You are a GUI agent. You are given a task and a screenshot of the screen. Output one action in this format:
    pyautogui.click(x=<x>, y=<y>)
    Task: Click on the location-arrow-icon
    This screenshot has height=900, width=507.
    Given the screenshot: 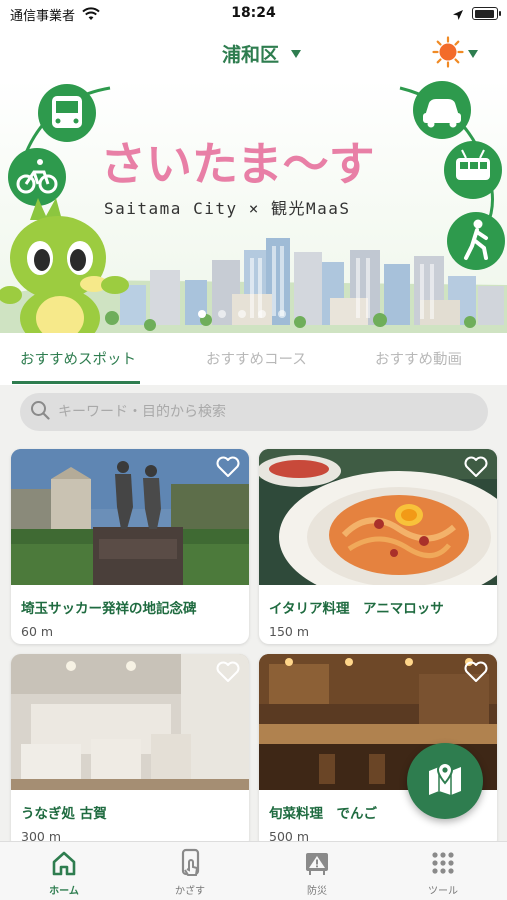 What is the action you would take?
    pyautogui.click(x=458, y=15)
    